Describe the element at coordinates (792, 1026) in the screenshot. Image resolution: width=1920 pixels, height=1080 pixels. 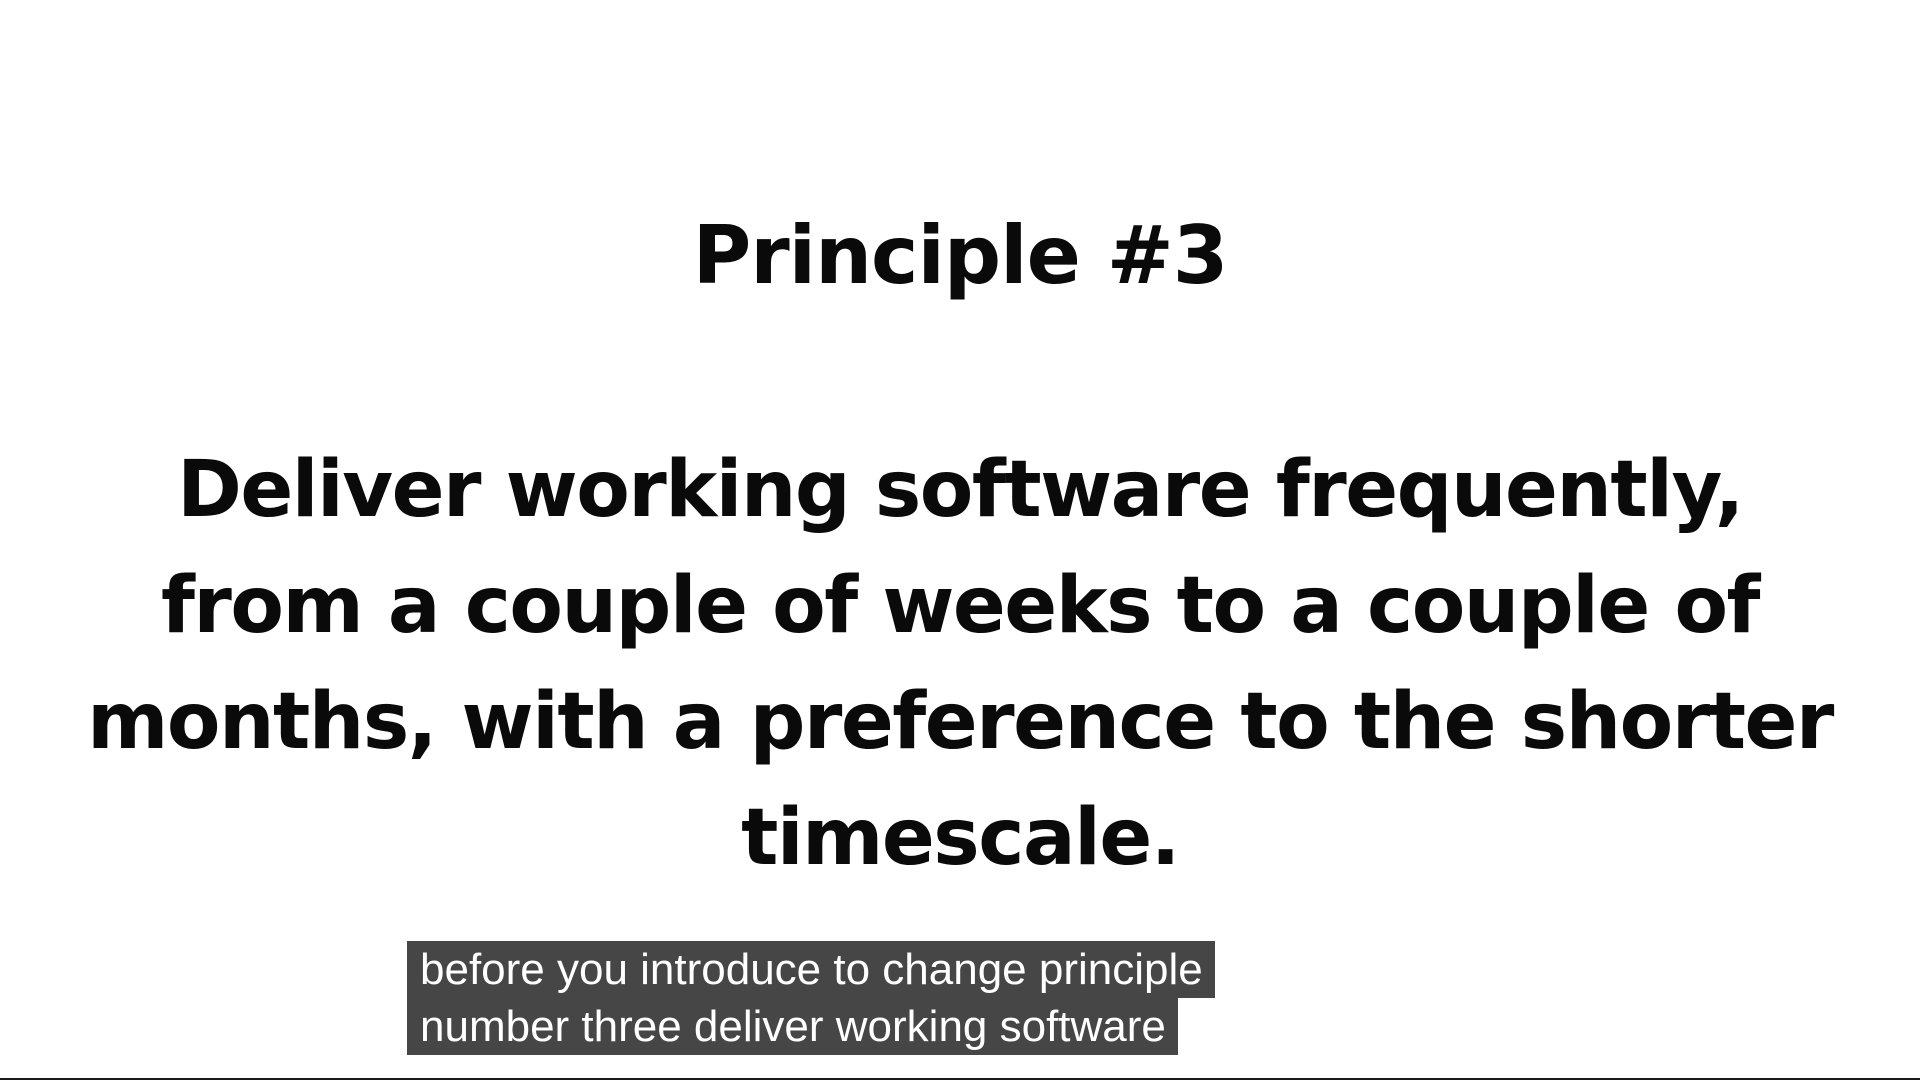
I see `caption-line: number three deliver working software` at that location.